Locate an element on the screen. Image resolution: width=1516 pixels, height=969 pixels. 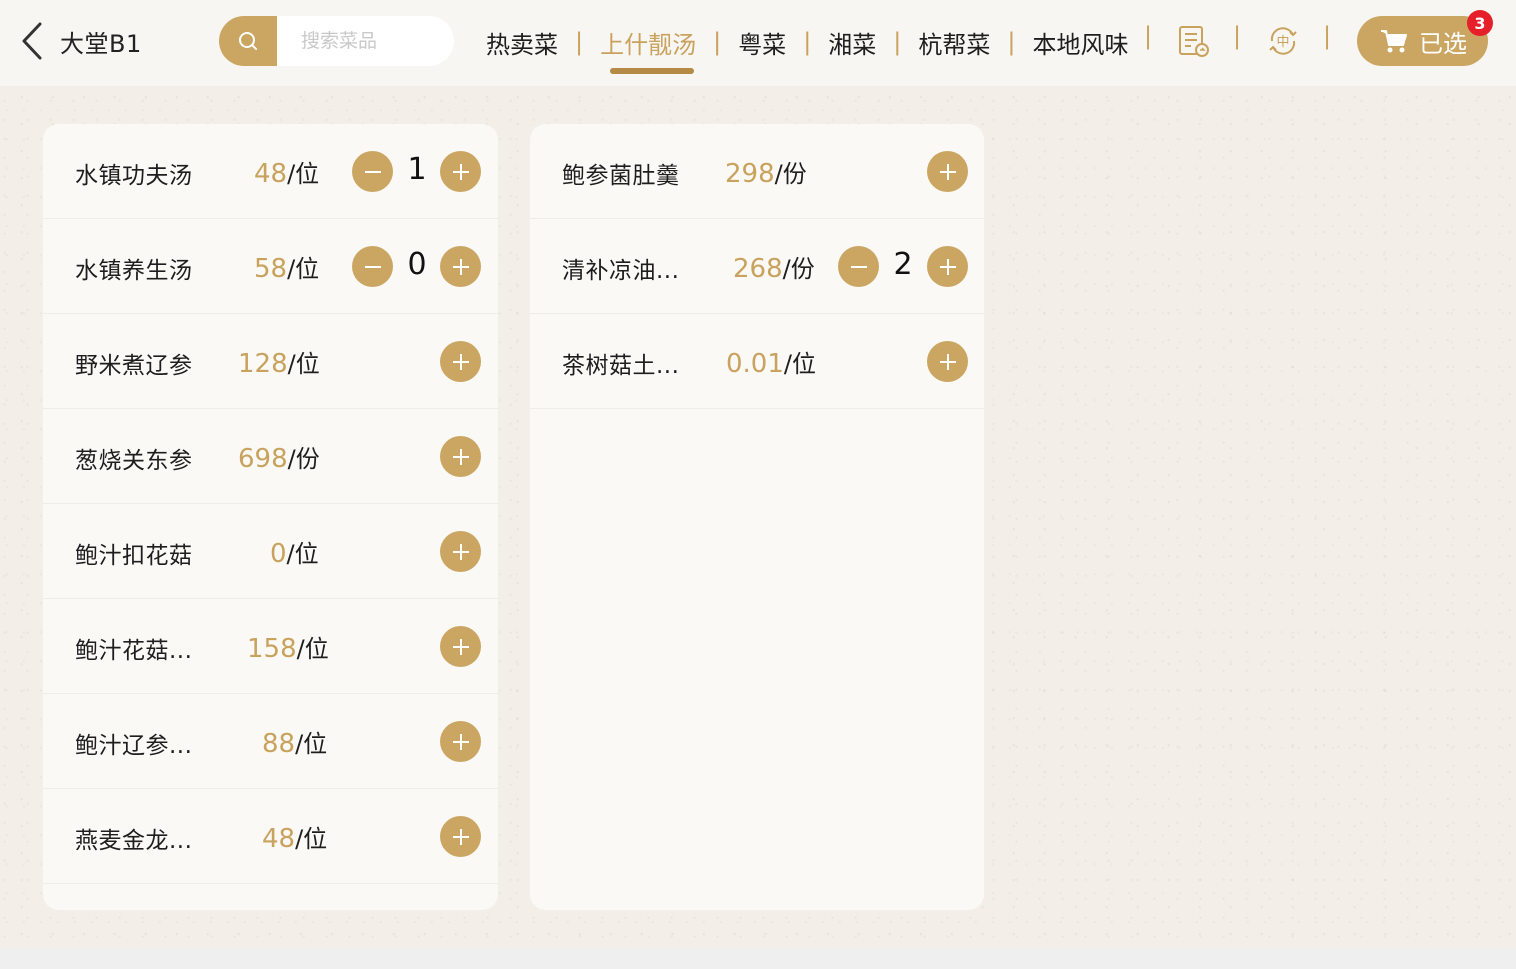
dish-row: 鲍参菌肚羹 298/份 is located at coordinates (757, 171).